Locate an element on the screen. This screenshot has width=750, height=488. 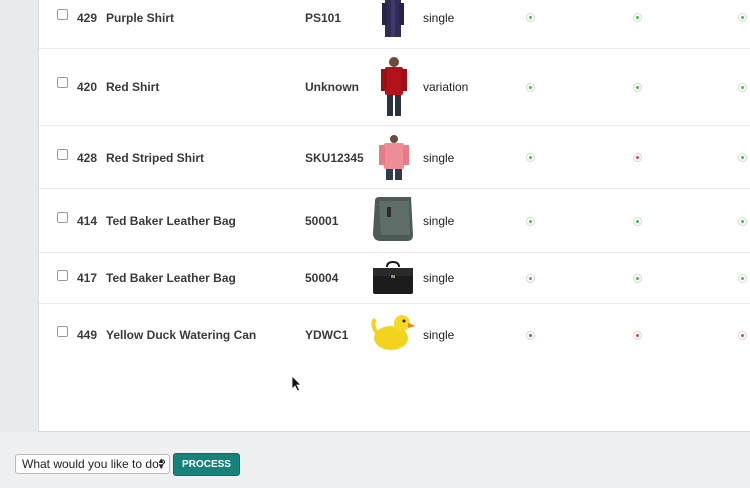
bulk-action-select: What would you like to do? ▲ ▼ is located at coordinates (92, 464).